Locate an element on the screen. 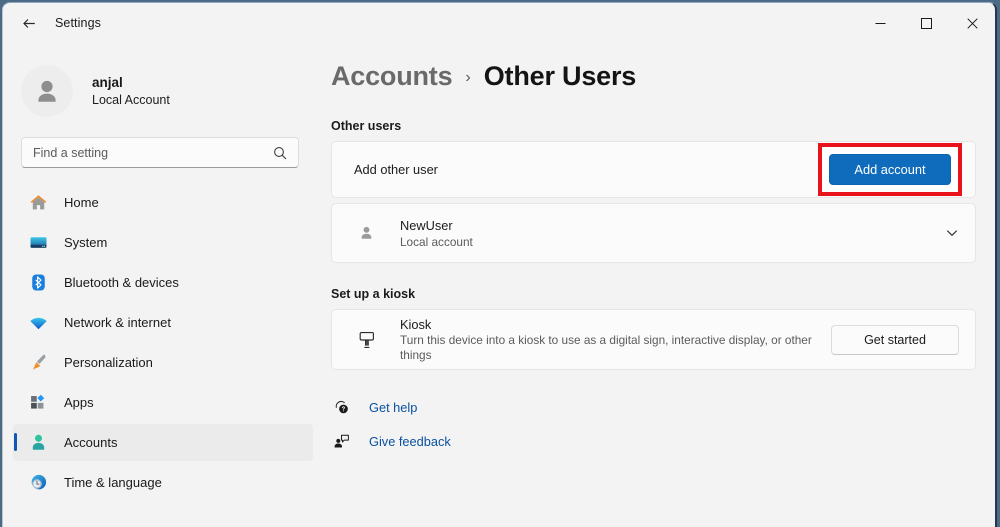  profile-text: anjal Local Account is located at coordinates (131, 91).